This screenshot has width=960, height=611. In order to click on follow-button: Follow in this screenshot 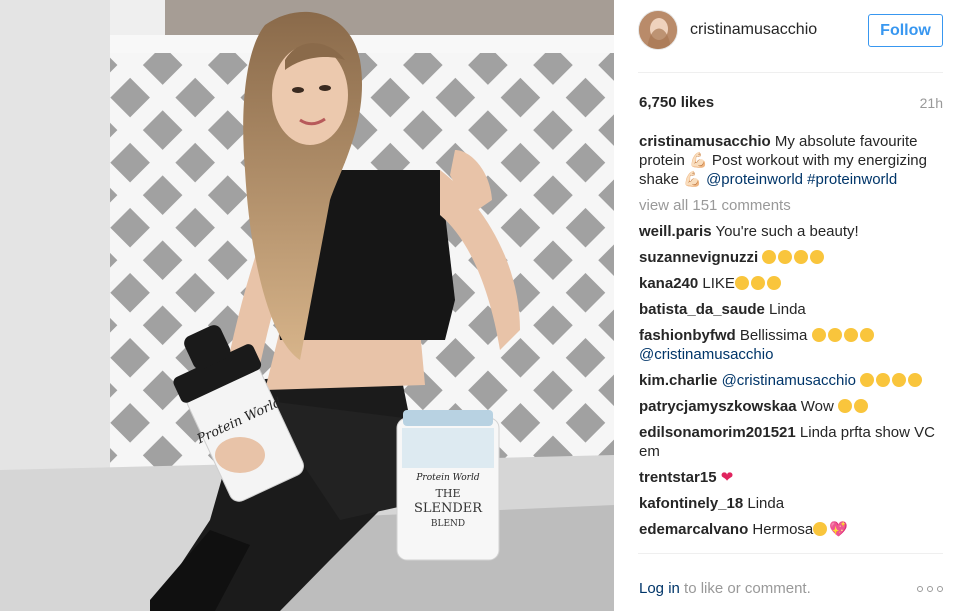, I will do `click(905, 30)`.